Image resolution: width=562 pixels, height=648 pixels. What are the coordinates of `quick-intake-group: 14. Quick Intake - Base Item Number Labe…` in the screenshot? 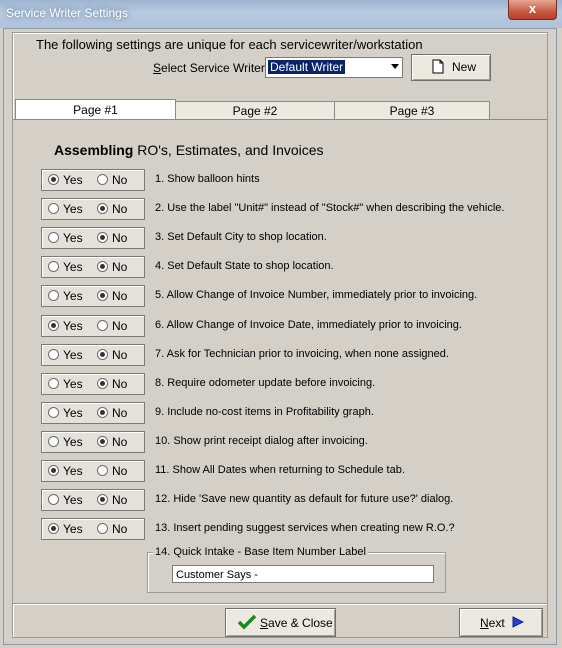 It's located at (296, 569).